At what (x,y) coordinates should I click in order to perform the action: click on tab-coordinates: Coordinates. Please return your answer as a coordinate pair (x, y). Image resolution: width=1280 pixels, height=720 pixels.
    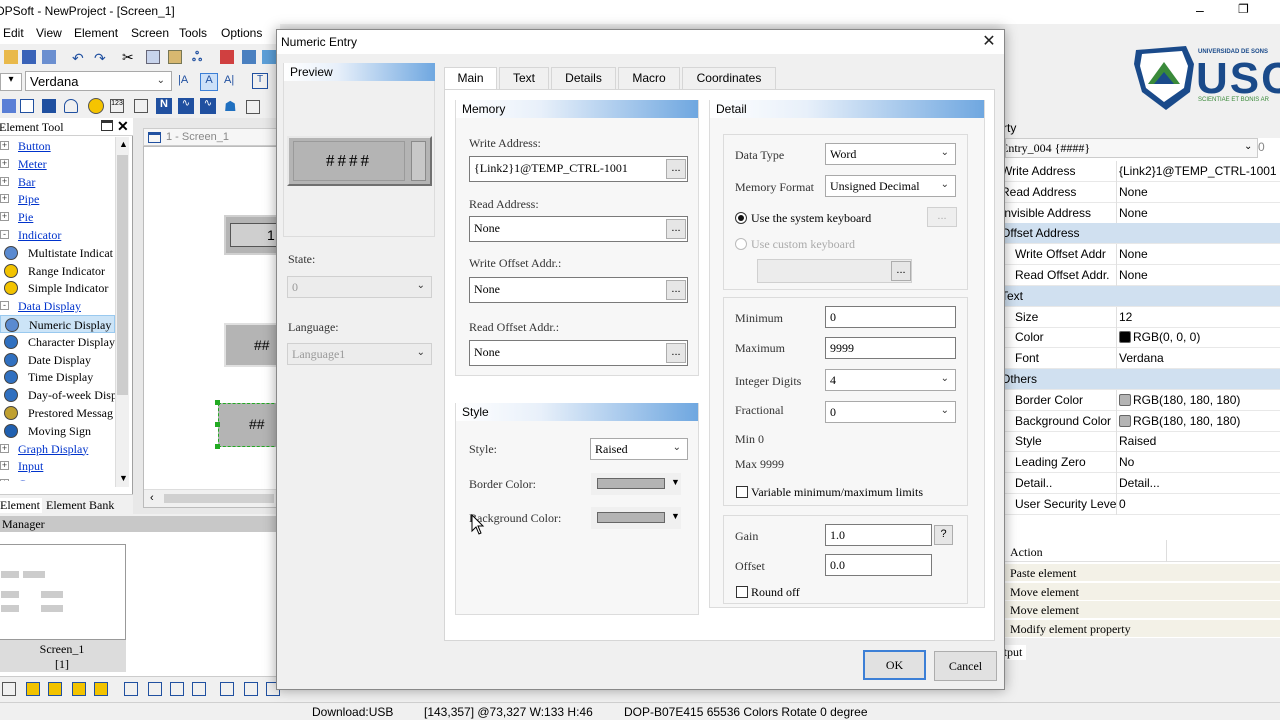
    Looking at the image, I should click on (729, 78).